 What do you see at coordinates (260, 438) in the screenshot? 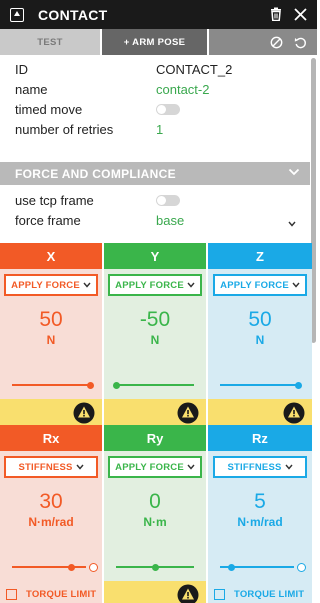
I see `axis-label: Rz` at bounding box center [260, 438].